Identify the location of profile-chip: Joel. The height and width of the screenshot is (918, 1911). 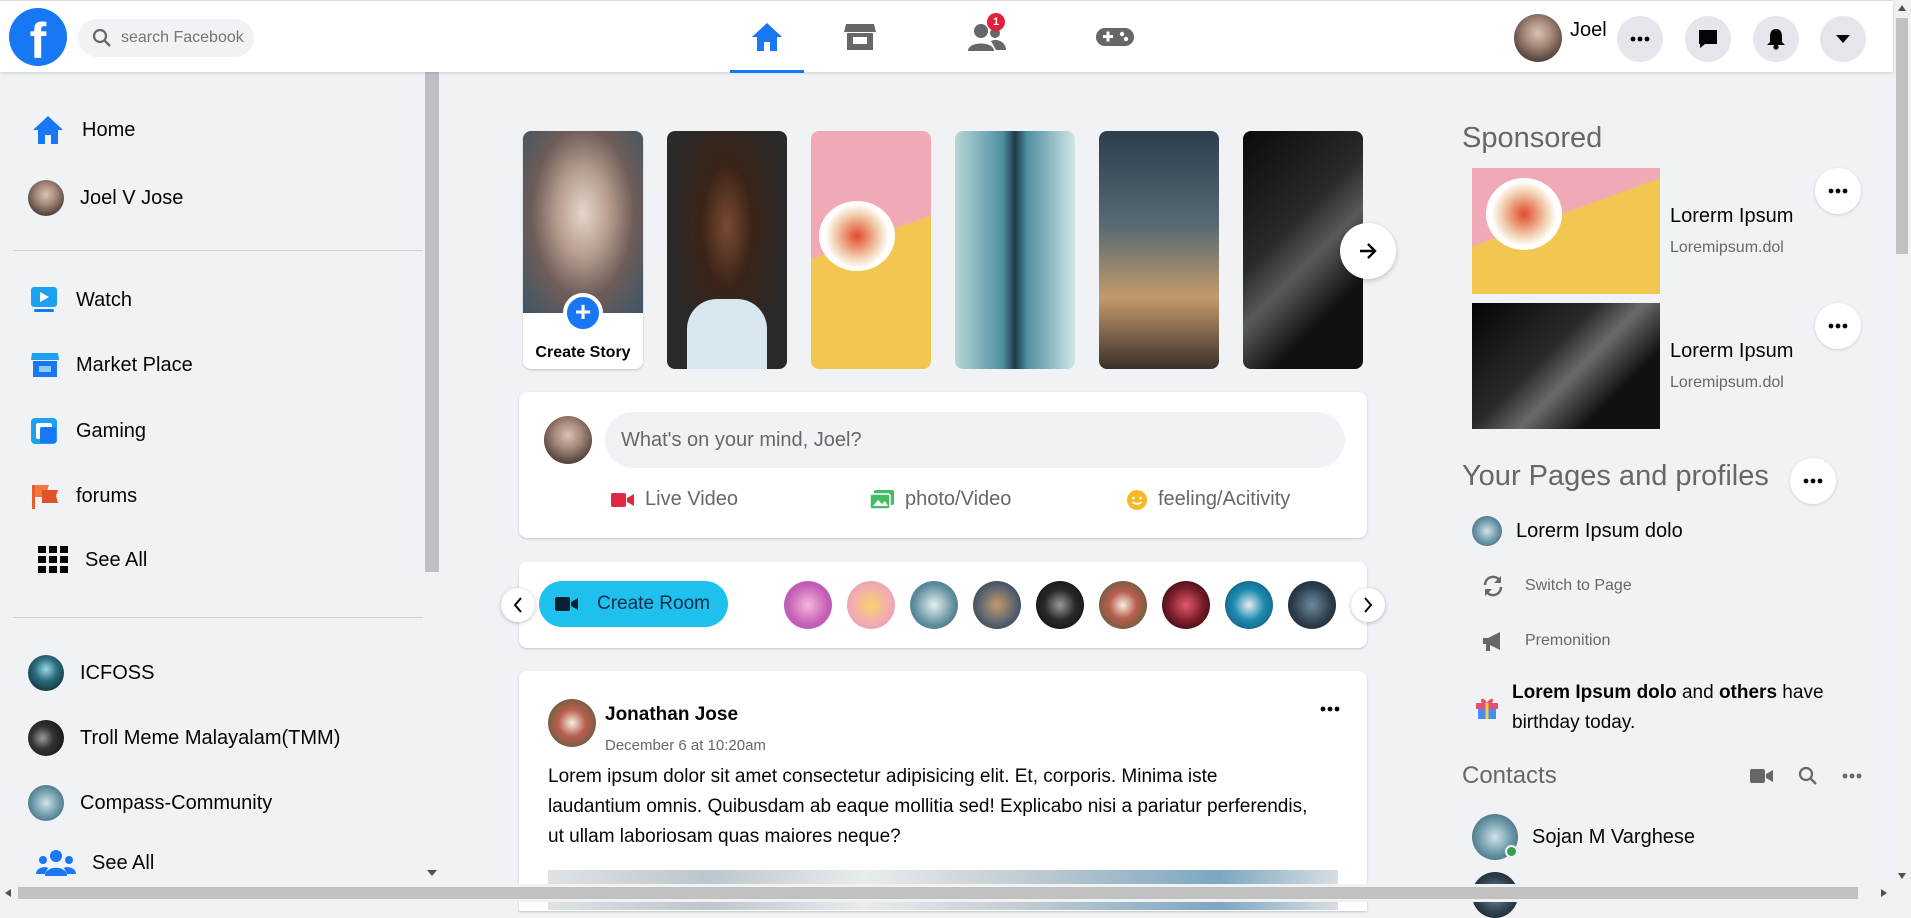
(1560, 38).